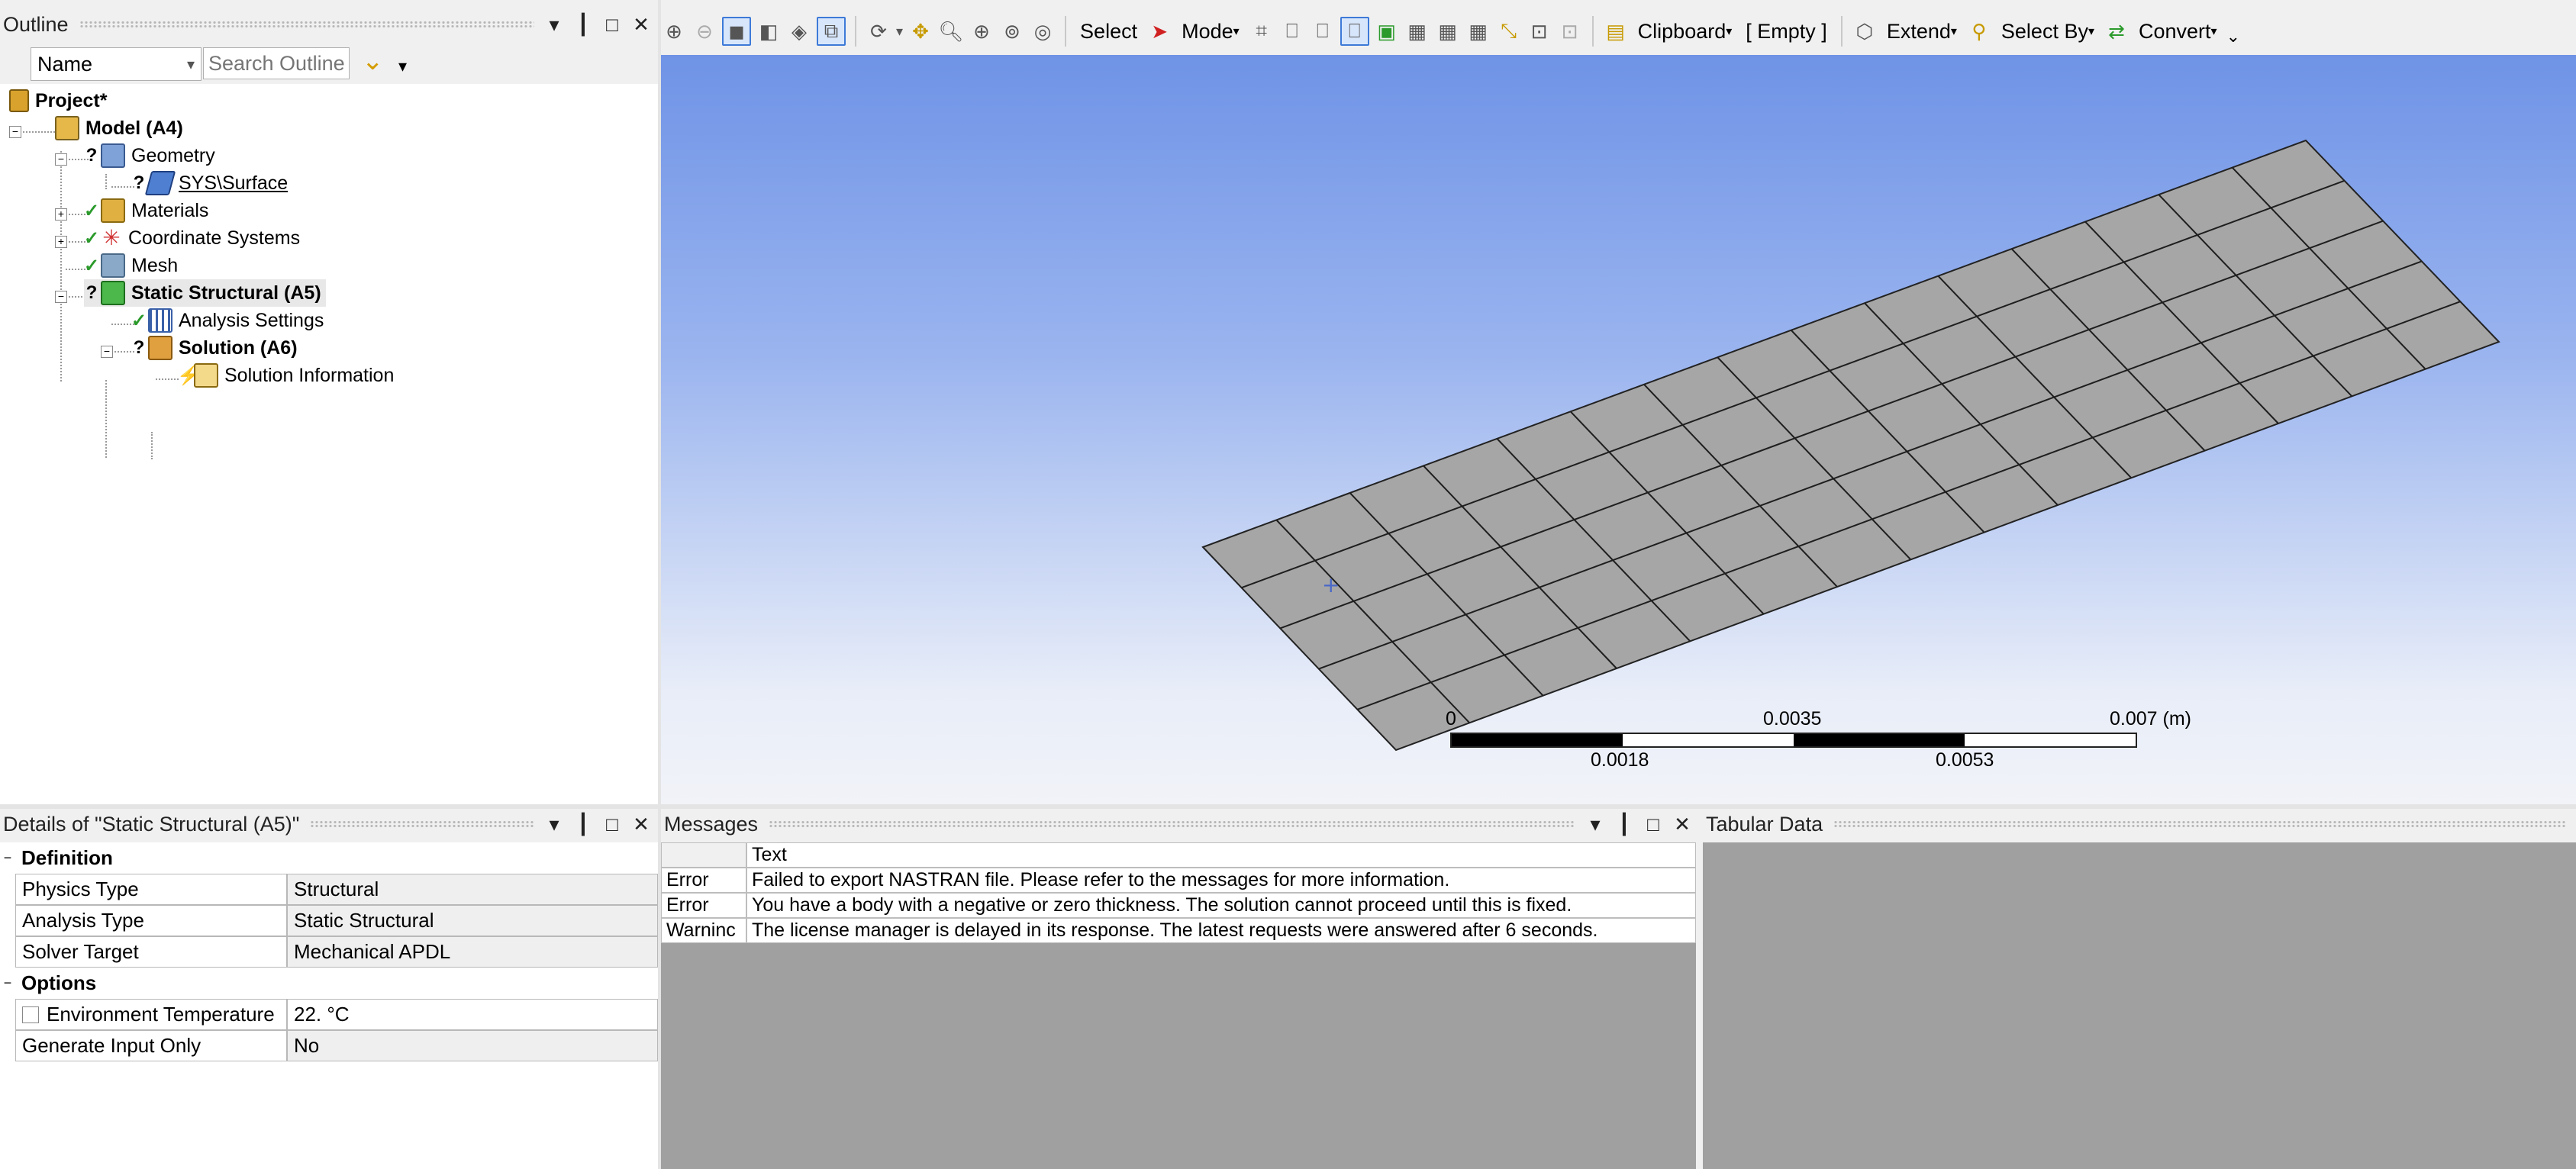 The image size is (2576, 1169). I want to click on clipboard-icon: ▤, so click(1616, 31).